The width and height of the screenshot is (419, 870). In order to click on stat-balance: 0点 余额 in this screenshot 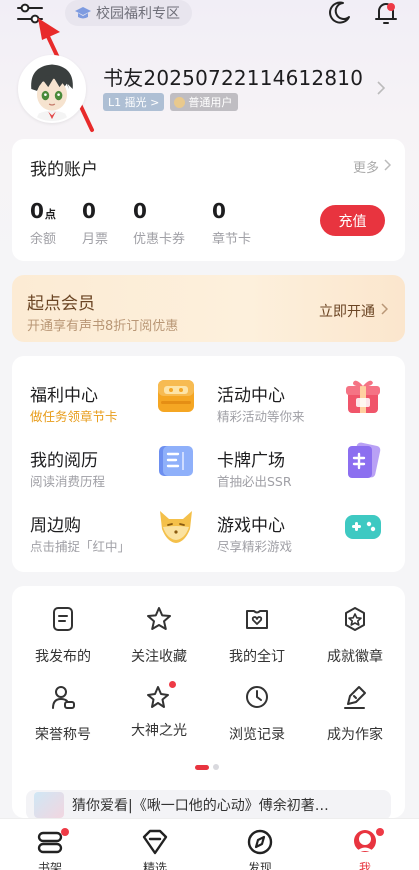, I will do `click(43, 223)`.